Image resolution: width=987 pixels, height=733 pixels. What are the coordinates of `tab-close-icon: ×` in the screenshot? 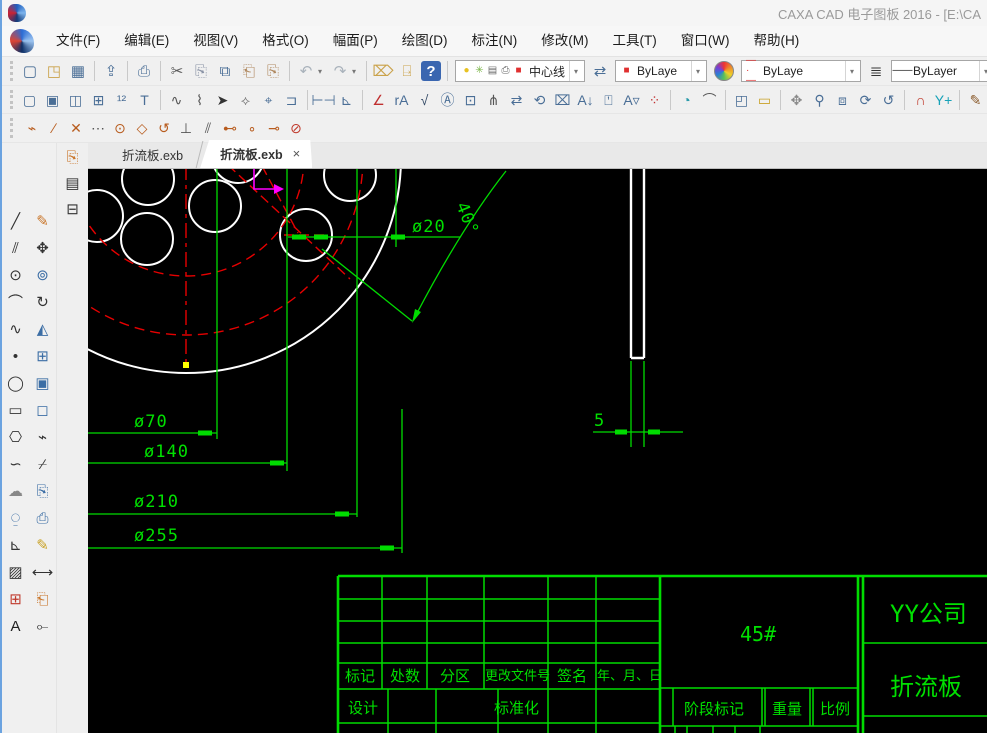 It's located at (297, 153).